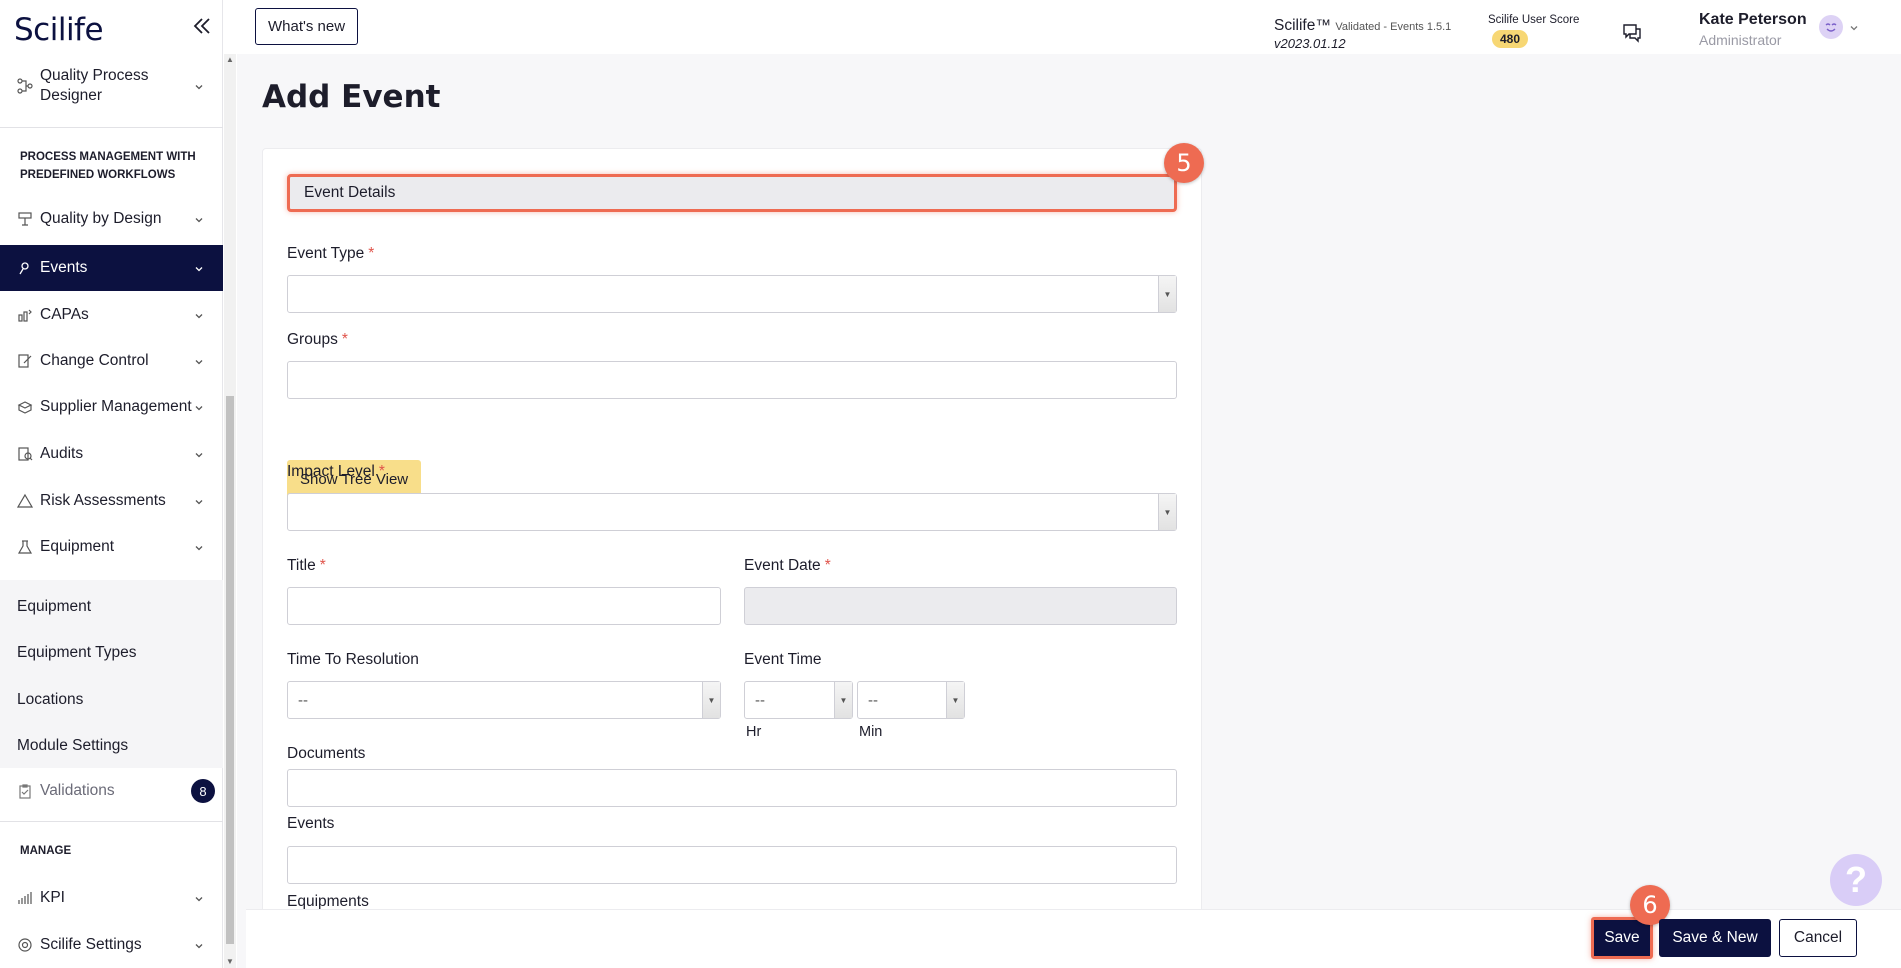 Image resolution: width=1901 pixels, height=968 pixels. Describe the element at coordinates (25, 547) in the screenshot. I see `flask-icon` at that location.